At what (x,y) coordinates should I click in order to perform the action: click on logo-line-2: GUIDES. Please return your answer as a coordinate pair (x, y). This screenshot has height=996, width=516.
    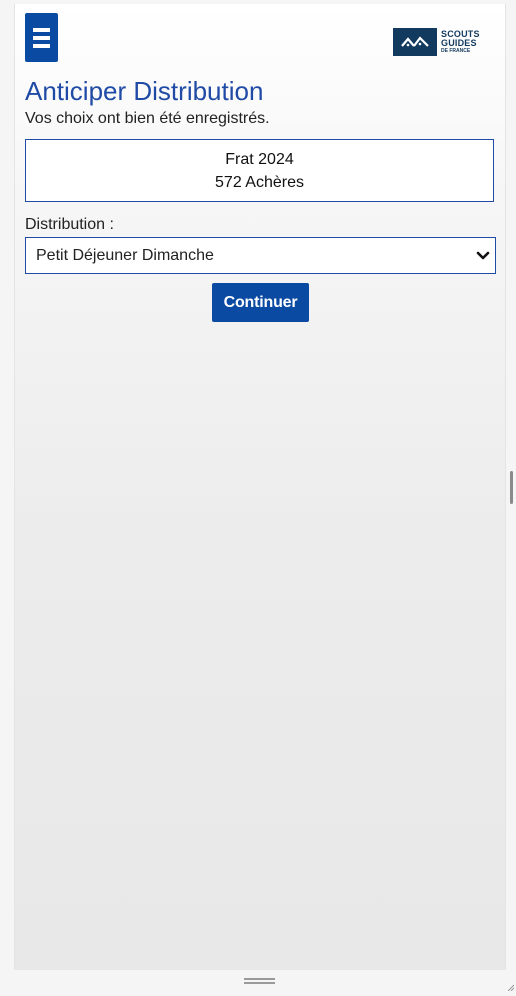
    Looking at the image, I should click on (459, 43).